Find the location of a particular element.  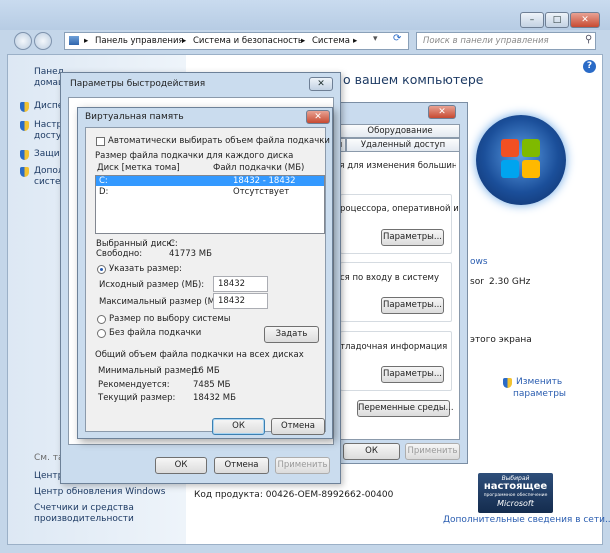

performance-desc: роцессора, оперативной и is located at coordinates (399, 209).